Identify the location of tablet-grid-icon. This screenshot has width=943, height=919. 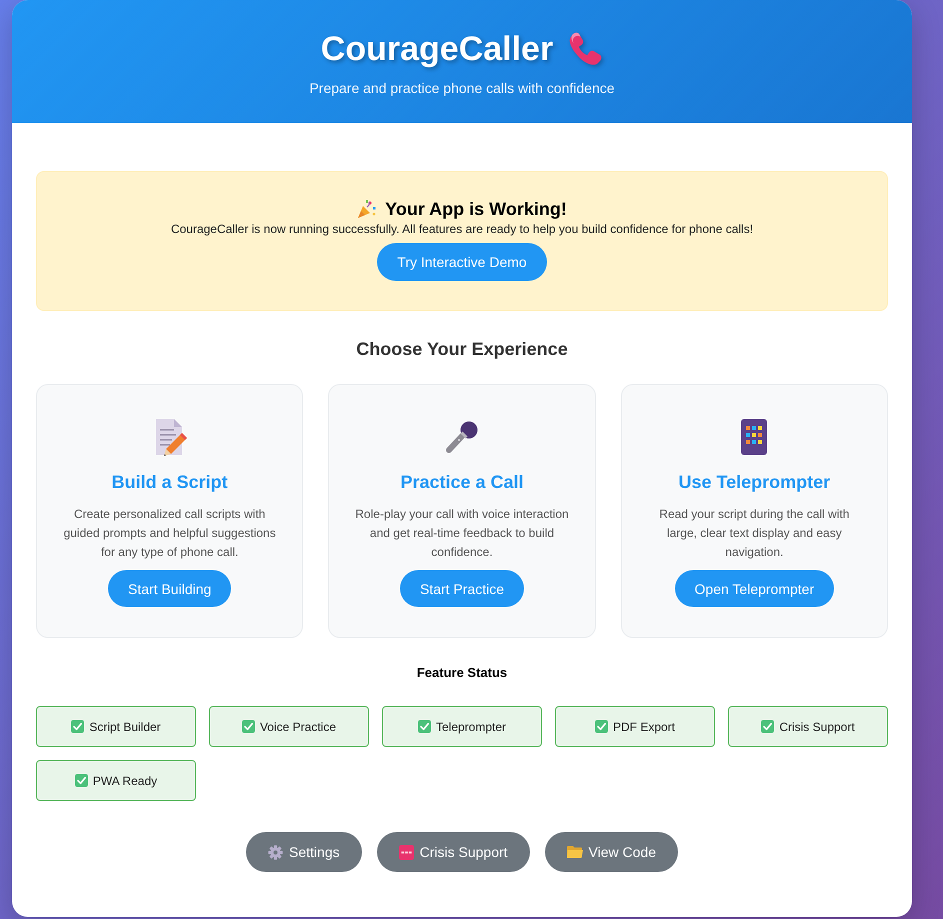
(754, 437).